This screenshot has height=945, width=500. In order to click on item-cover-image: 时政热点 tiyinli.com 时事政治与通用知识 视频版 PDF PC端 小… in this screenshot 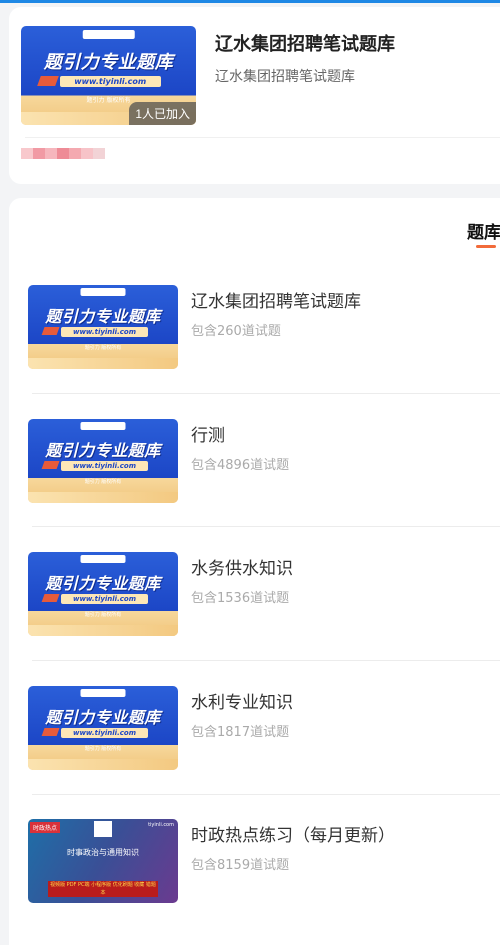, I will do `click(103, 861)`.